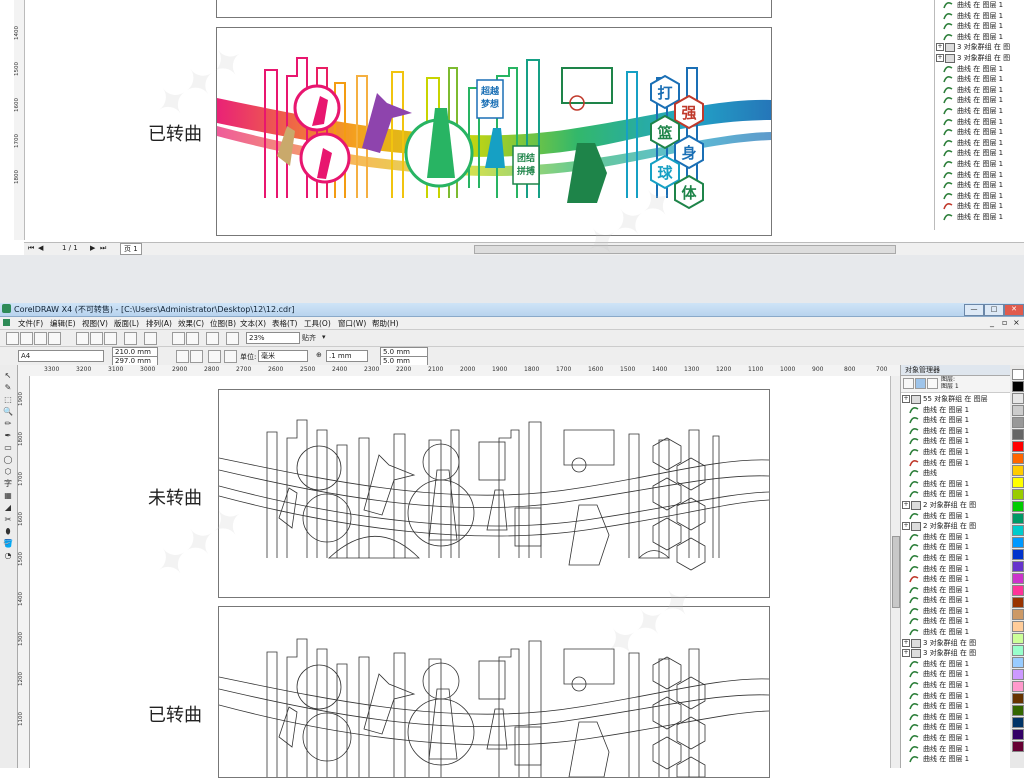 This screenshot has width=1024, height=780. What do you see at coordinates (96, 338) in the screenshot?
I see `copy-icon` at bounding box center [96, 338].